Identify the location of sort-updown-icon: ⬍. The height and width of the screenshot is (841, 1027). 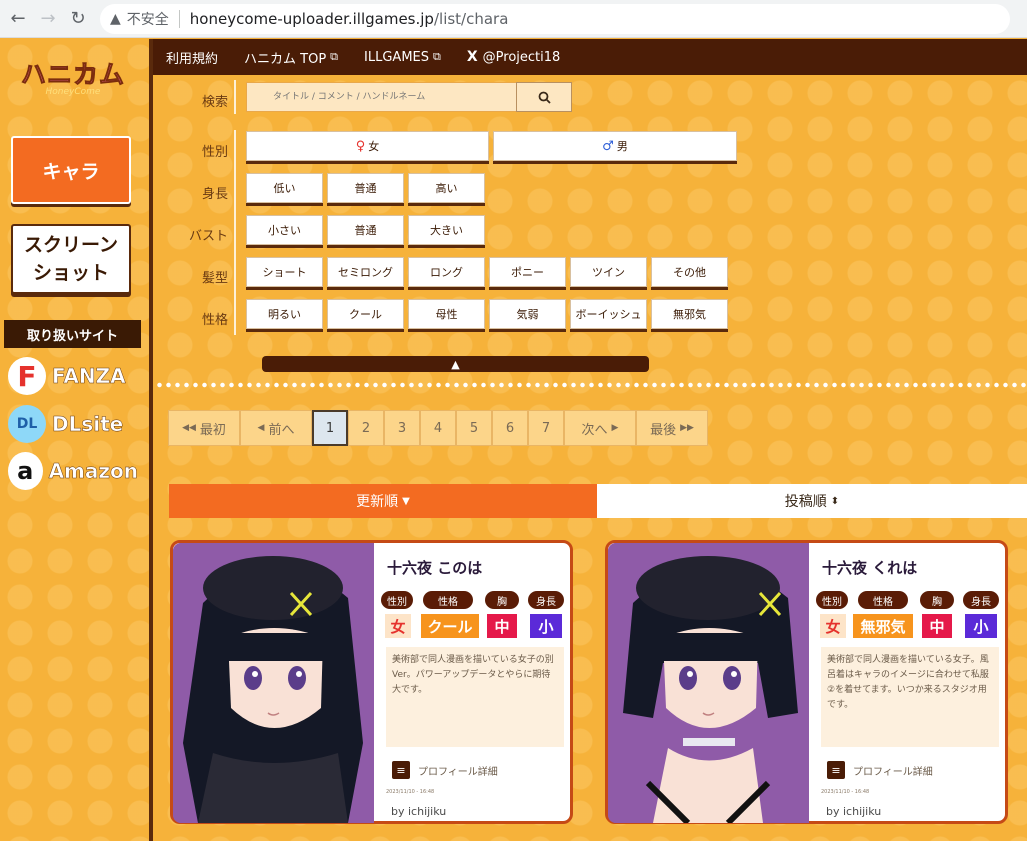
(835, 501).